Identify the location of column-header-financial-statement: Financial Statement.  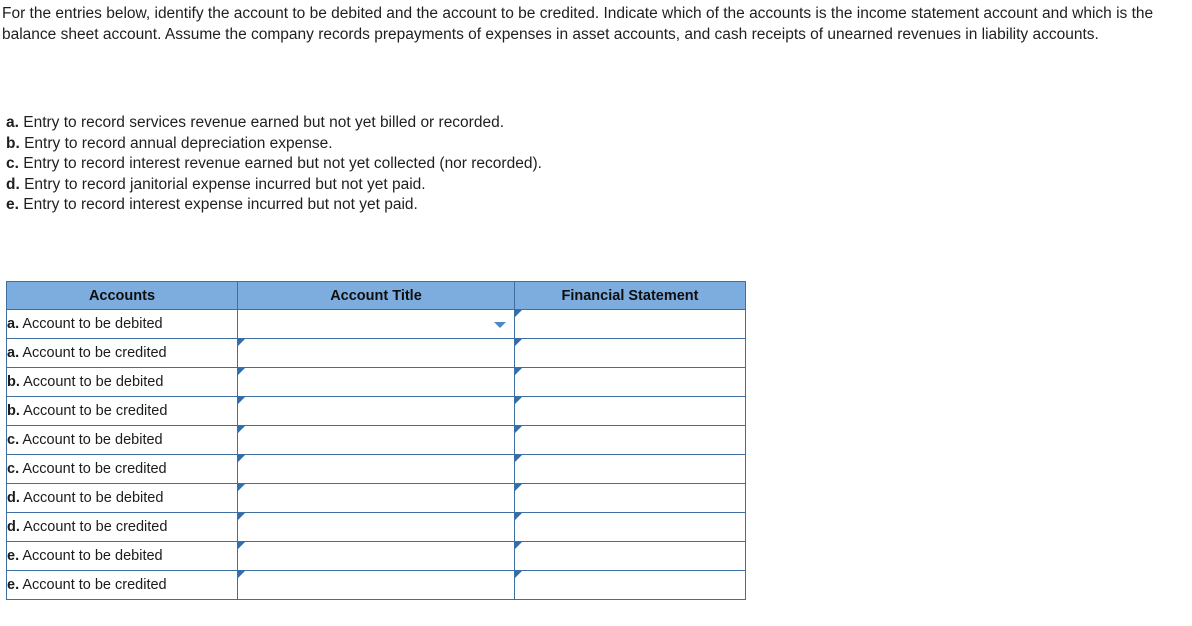
(630, 295).